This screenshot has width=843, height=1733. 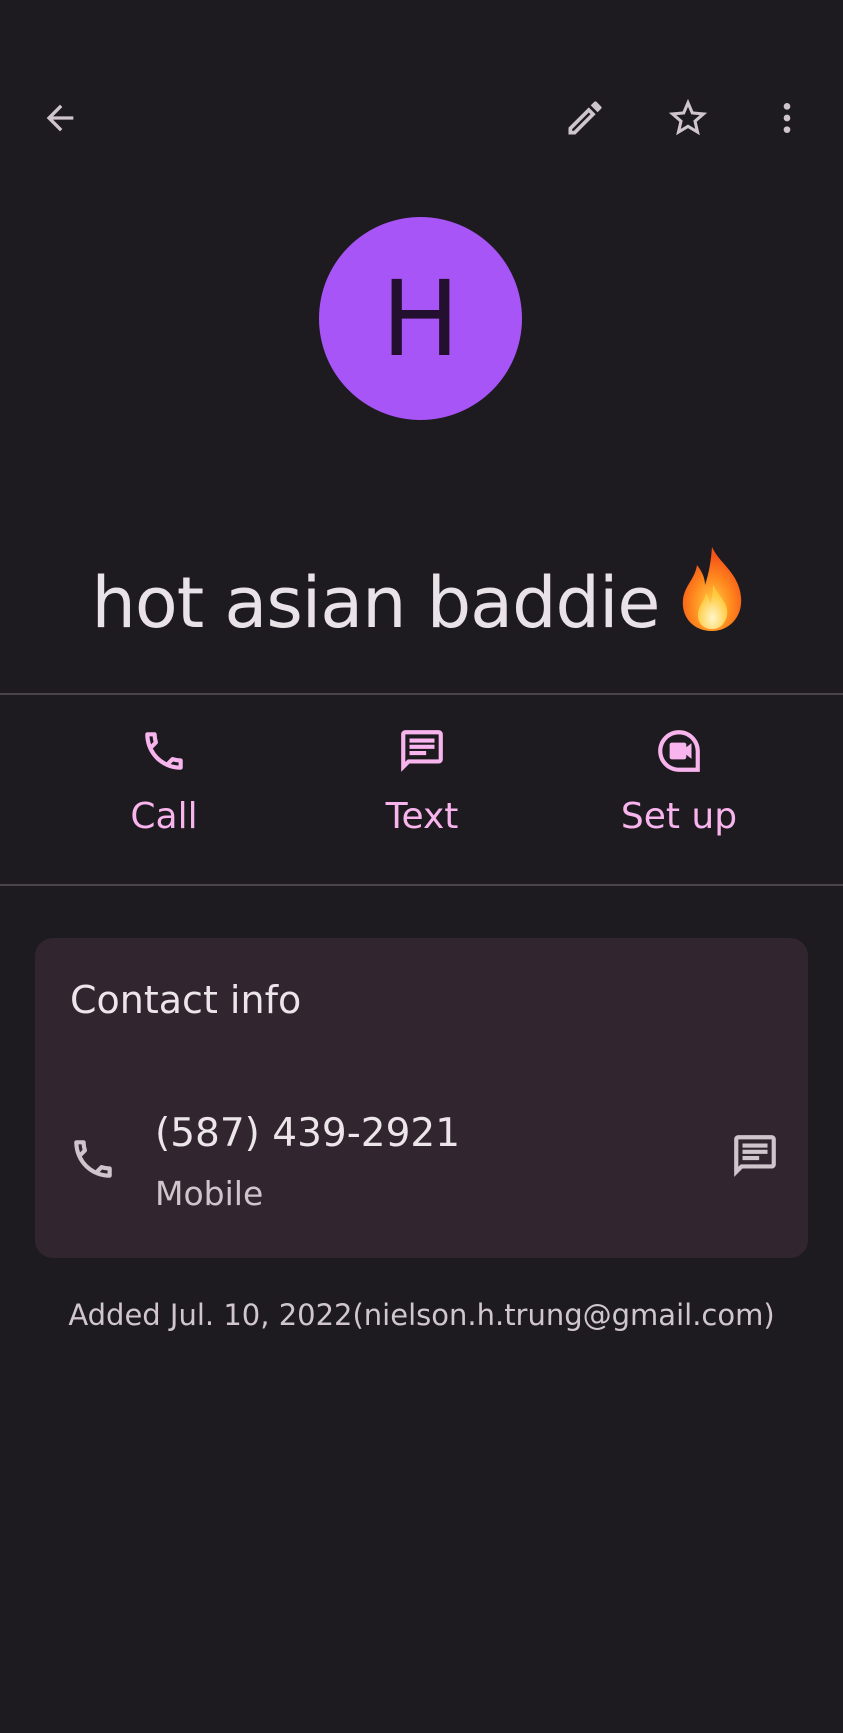 What do you see at coordinates (186, 1000) in the screenshot?
I see `contact-info-title: Contact info` at bounding box center [186, 1000].